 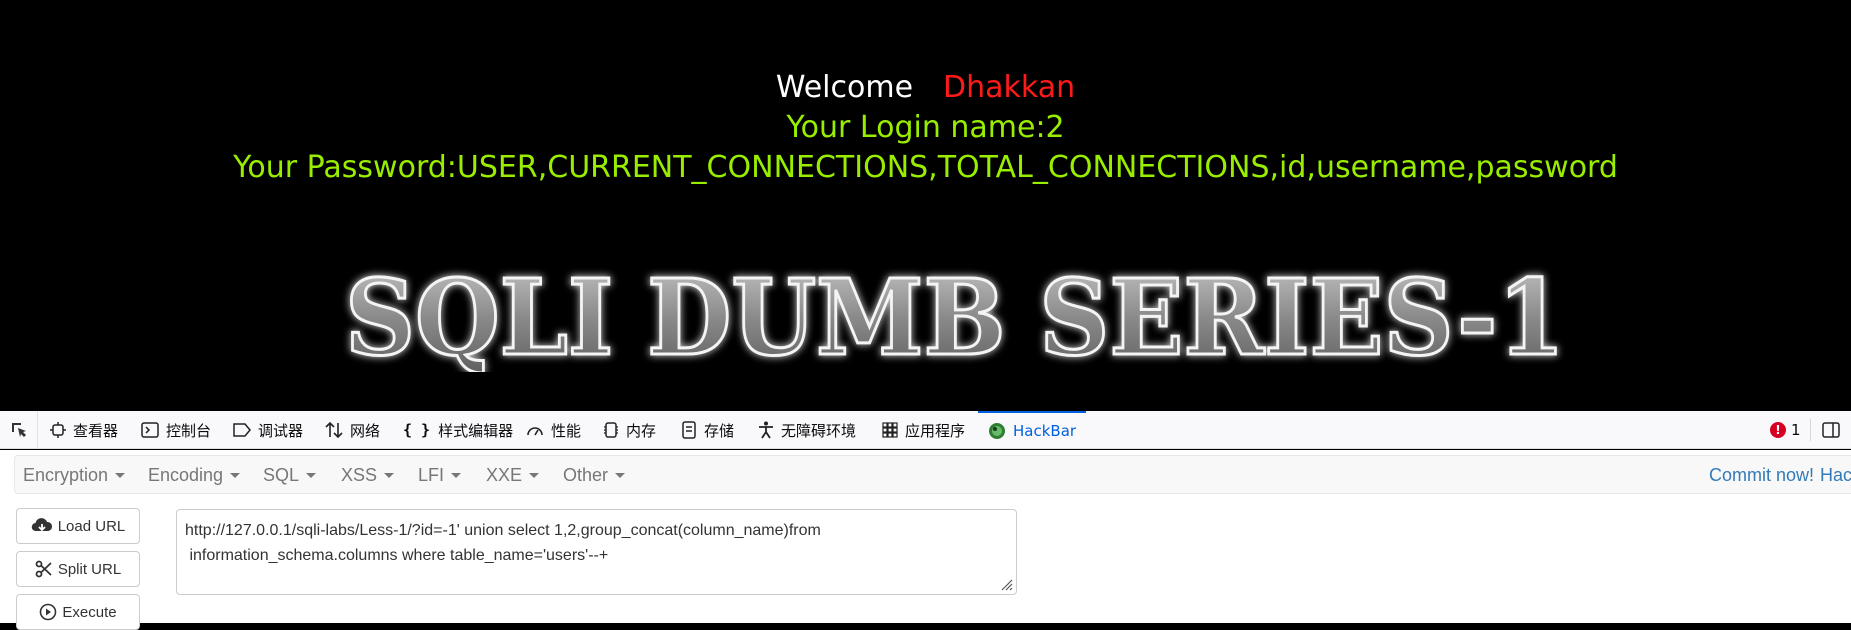 What do you see at coordinates (150, 430) in the screenshot?
I see `console-icon` at bounding box center [150, 430].